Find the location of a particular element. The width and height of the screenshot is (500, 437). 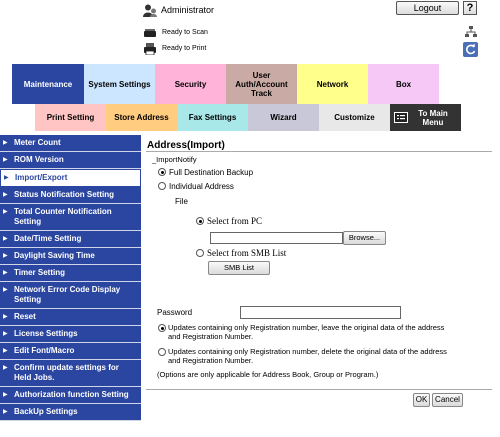

password-label: Password is located at coordinates (175, 312).